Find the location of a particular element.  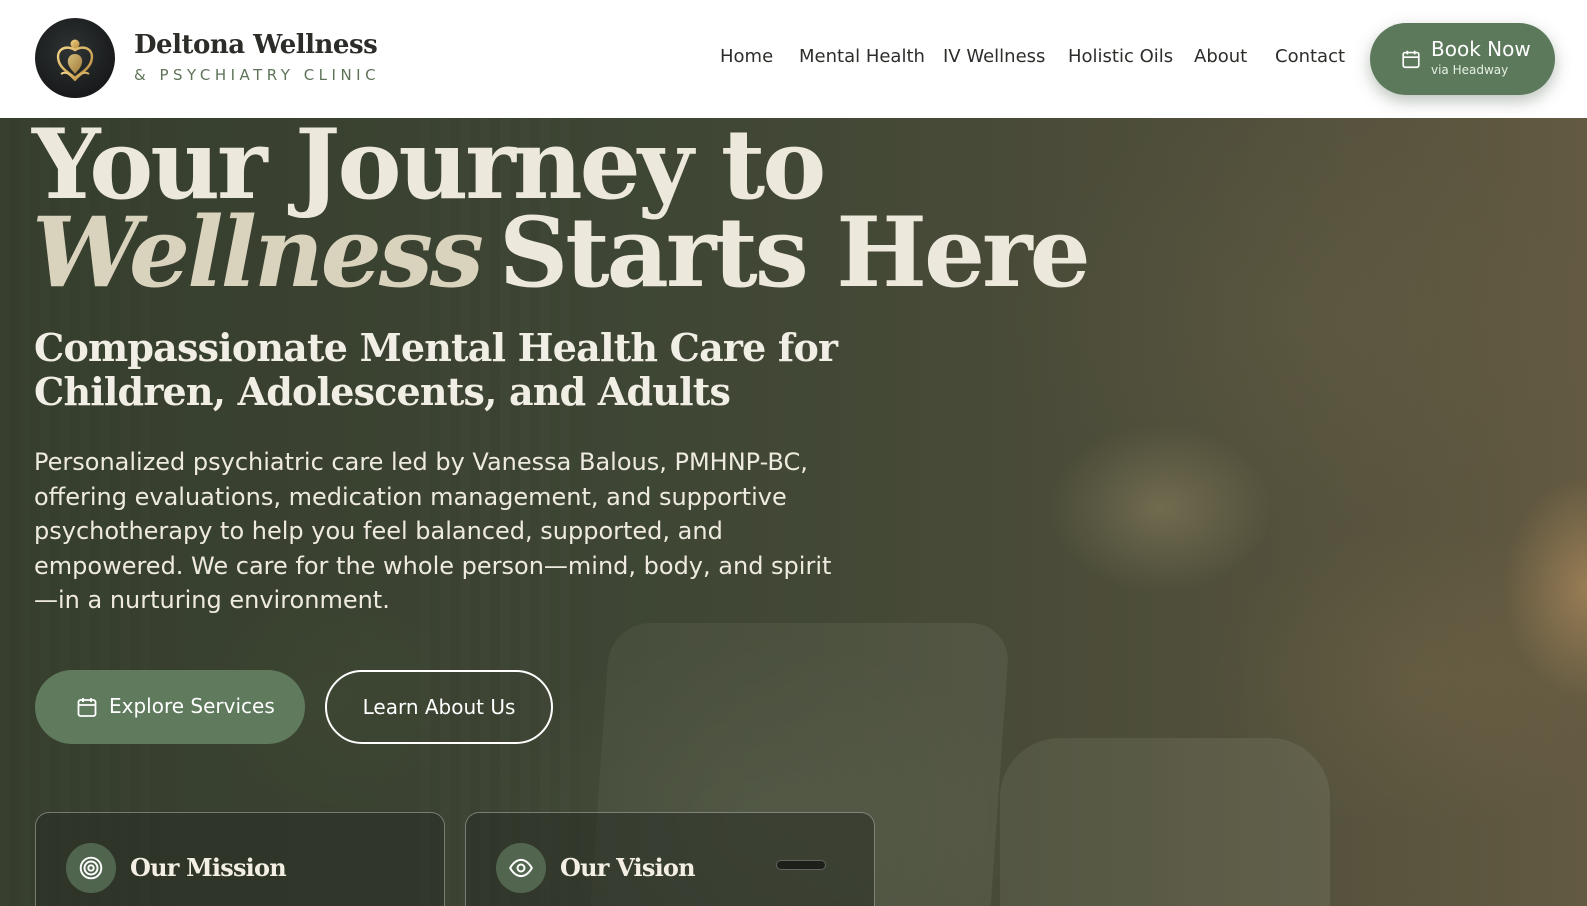

nav-about: About is located at coordinates (1220, 56).